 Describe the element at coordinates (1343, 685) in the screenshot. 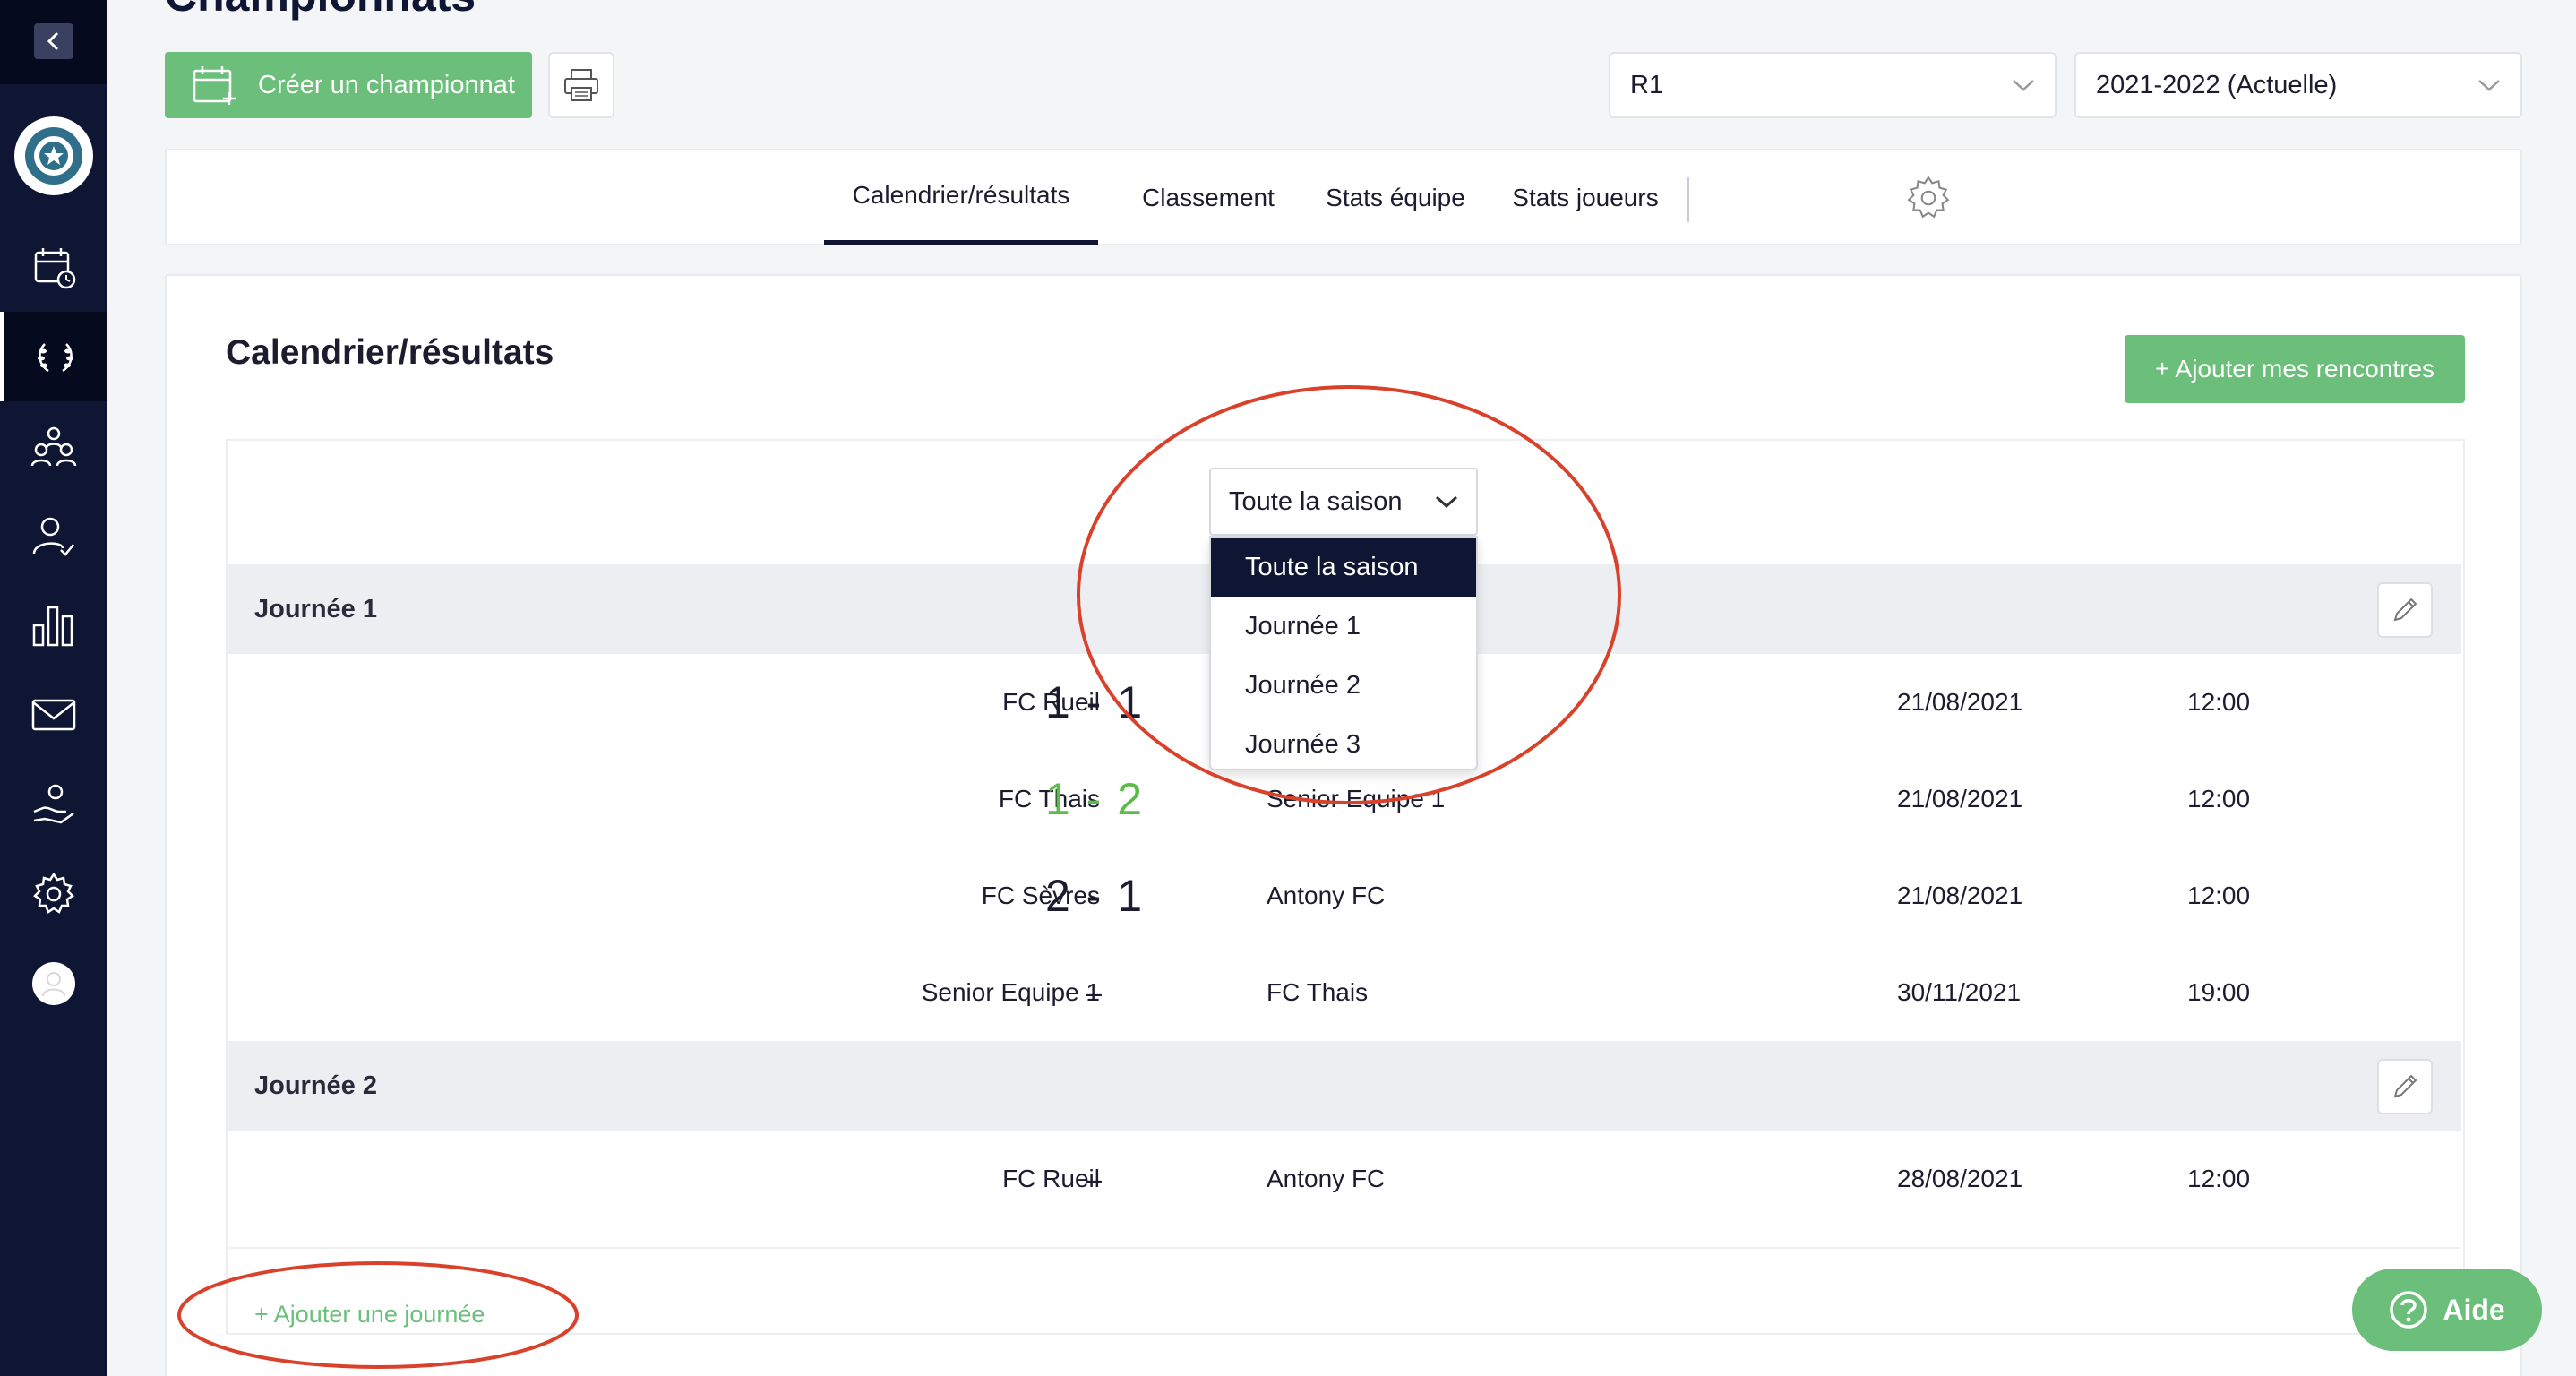

I see `dropdown-option: Journée 2` at that location.